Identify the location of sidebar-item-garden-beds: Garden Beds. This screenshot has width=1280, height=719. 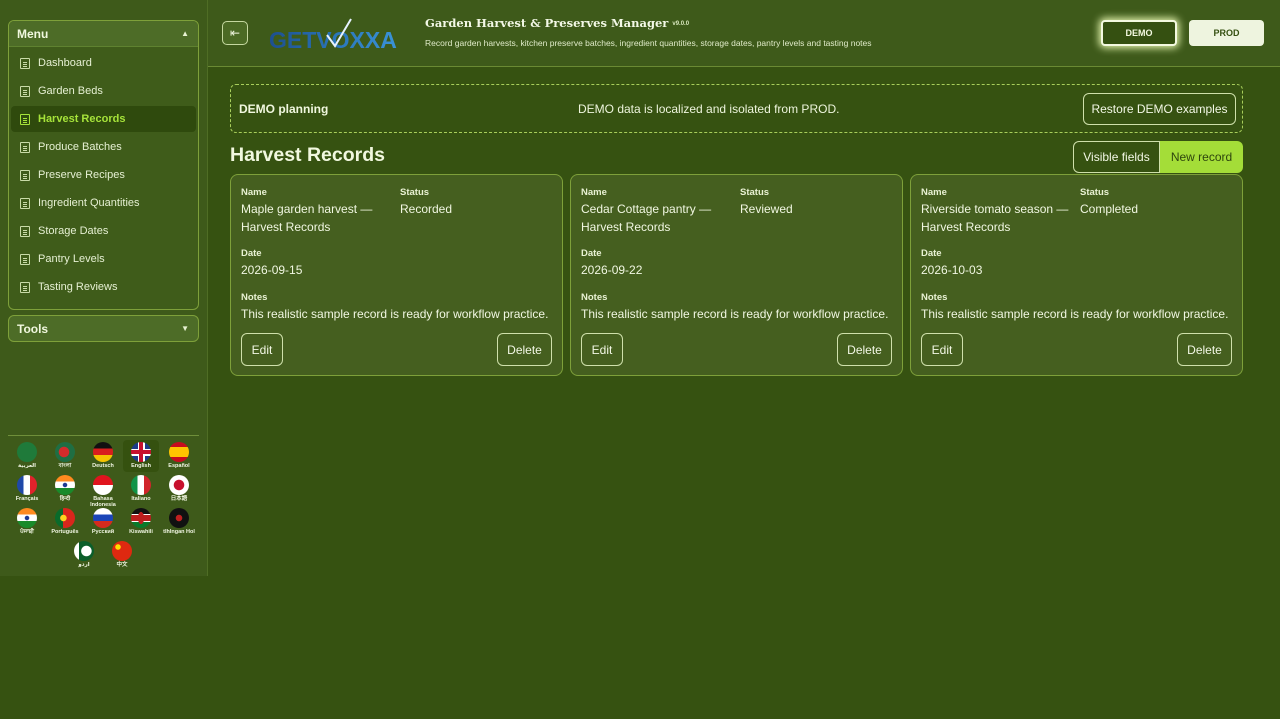
(103, 91).